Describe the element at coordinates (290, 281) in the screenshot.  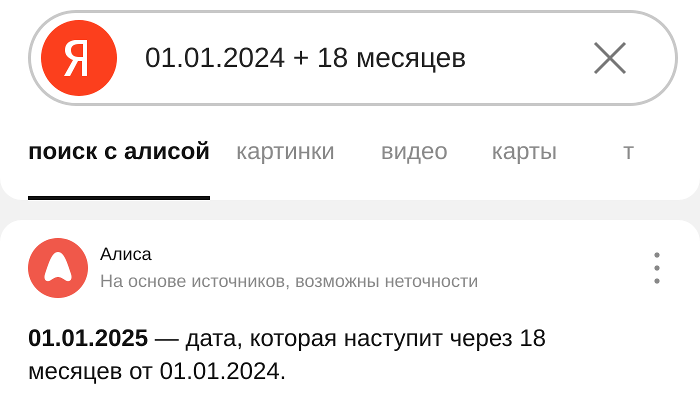
I see `disclaimer-text: На основе источников, возможны неточности` at that location.